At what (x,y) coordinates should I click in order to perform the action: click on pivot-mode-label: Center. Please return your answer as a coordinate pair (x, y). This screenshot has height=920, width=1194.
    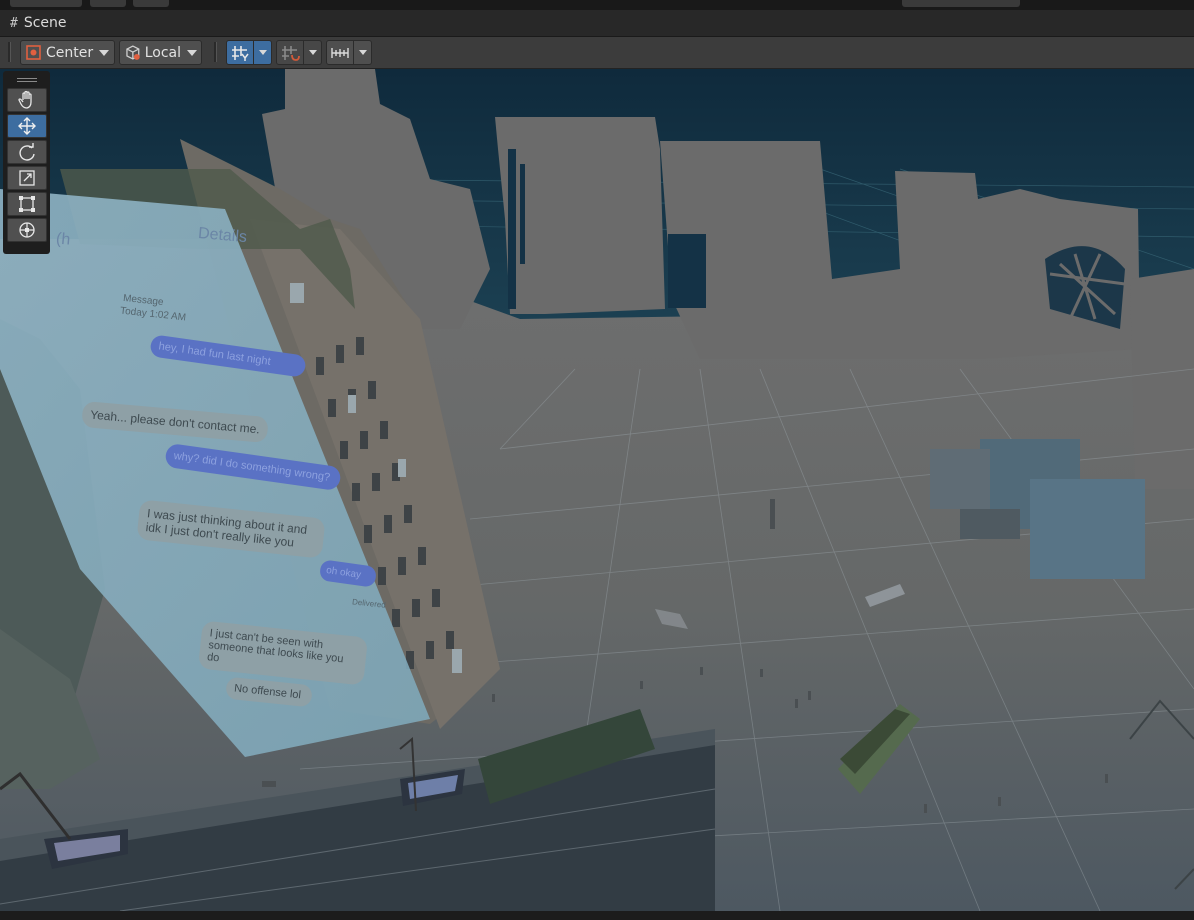
    Looking at the image, I should click on (70, 52).